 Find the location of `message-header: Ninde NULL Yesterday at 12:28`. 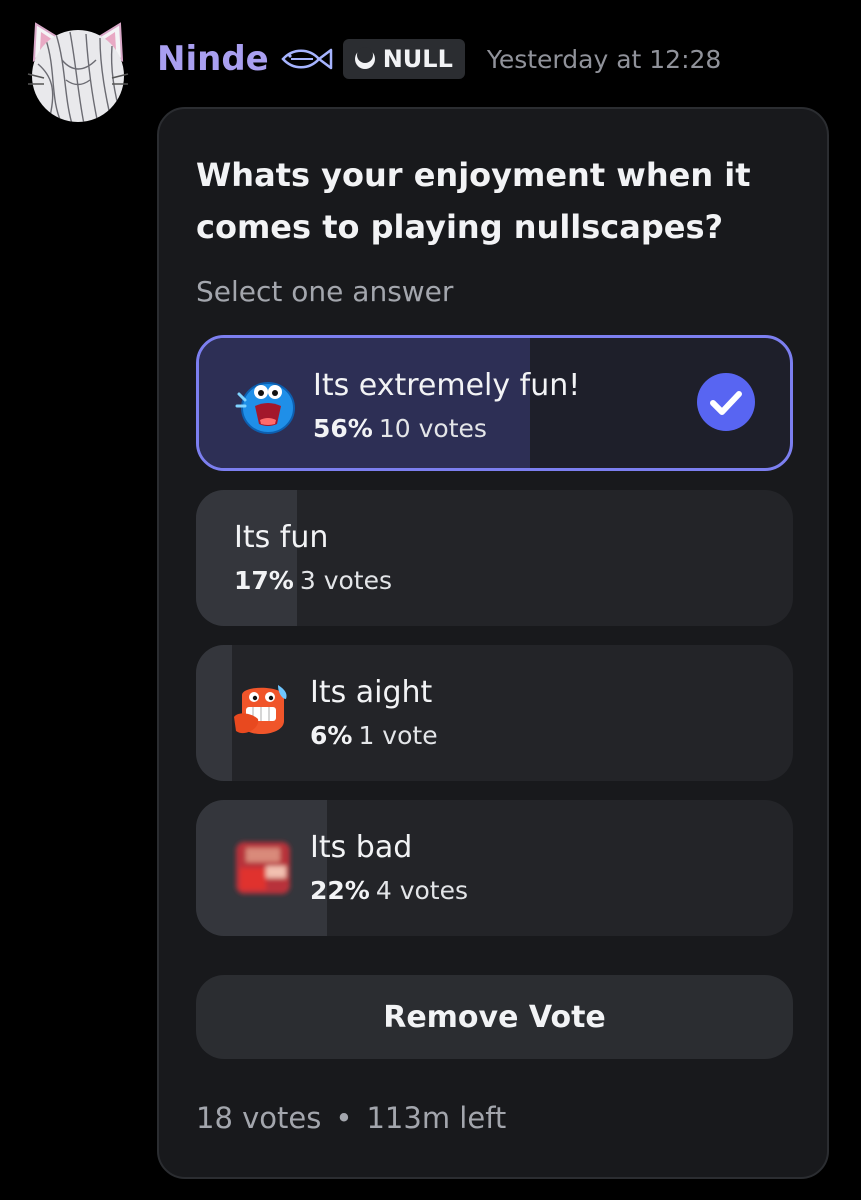

message-header: Ninde NULL Yesterday at 12:28 is located at coordinates (439, 59).